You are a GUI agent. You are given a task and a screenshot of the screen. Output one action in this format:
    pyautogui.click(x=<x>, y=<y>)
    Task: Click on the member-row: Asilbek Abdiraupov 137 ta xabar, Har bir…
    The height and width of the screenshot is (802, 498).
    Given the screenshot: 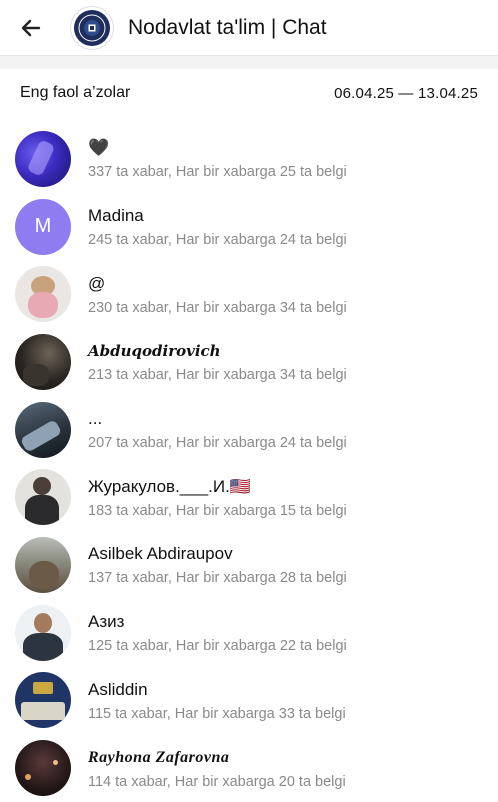 What is the action you would take?
    pyautogui.click(x=249, y=565)
    